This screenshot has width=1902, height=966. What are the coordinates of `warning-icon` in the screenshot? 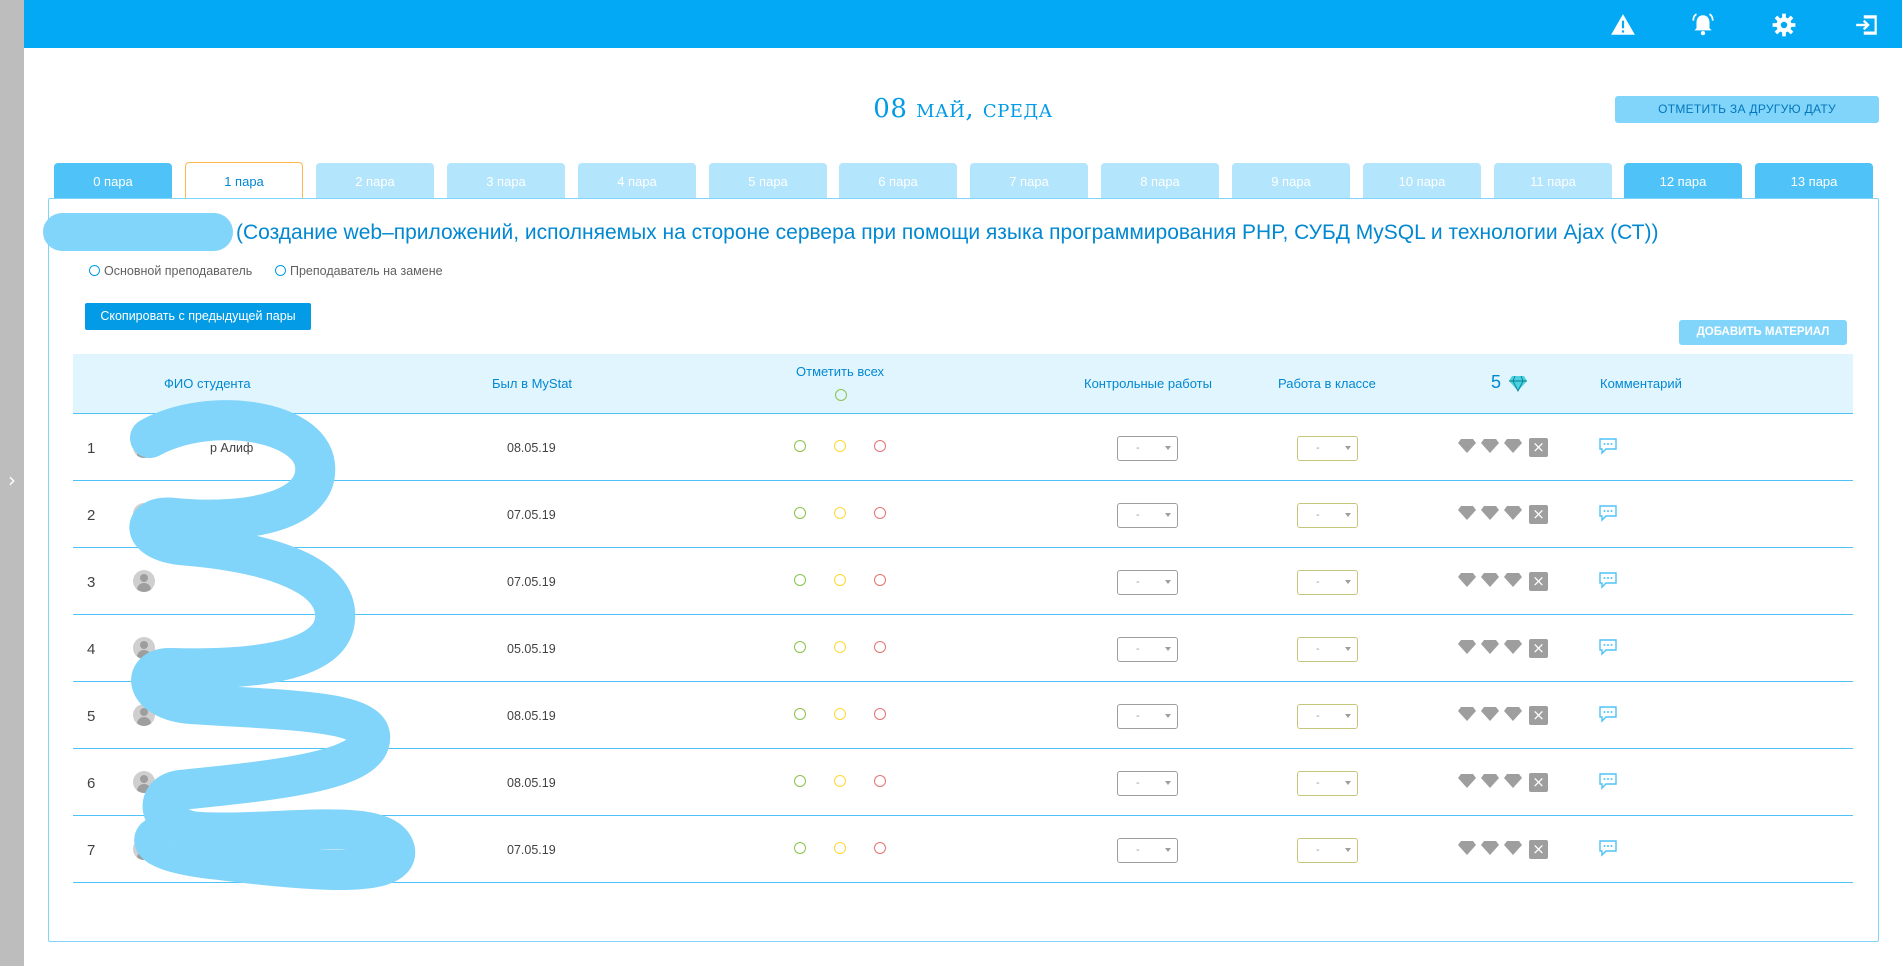 It's located at (1623, 25).